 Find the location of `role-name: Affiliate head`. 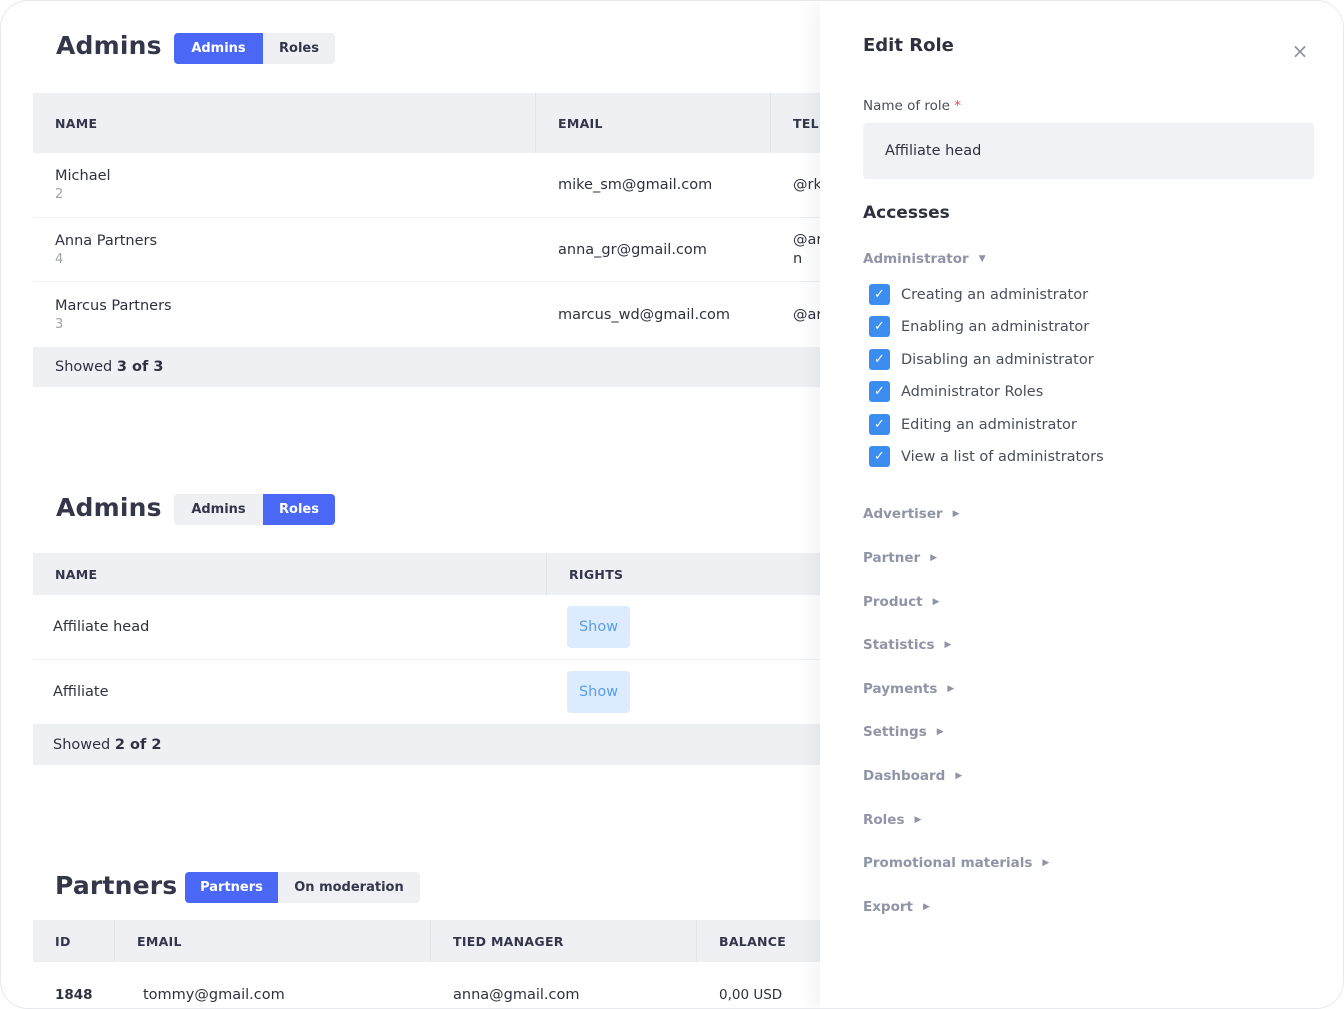

role-name: Affiliate head is located at coordinates (101, 627).